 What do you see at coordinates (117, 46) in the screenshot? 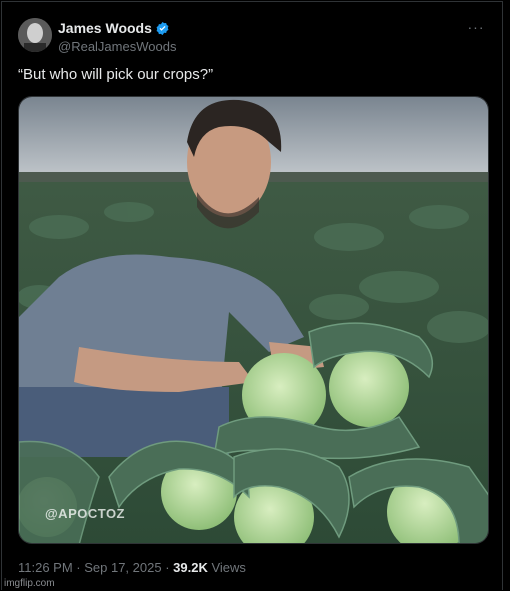
I see `author-handle: @RealJamesWoods` at bounding box center [117, 46].